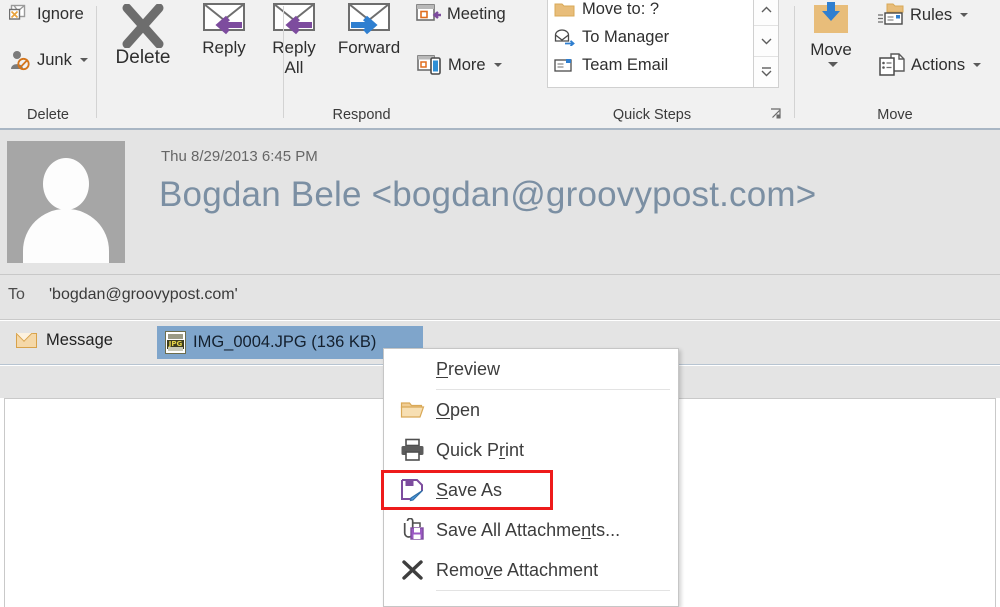 This screenshot has height=607, width=1000. Describe the element at coordinates (476, 13) in the screenshot. I see `meeting-label: Meeting` at that location.